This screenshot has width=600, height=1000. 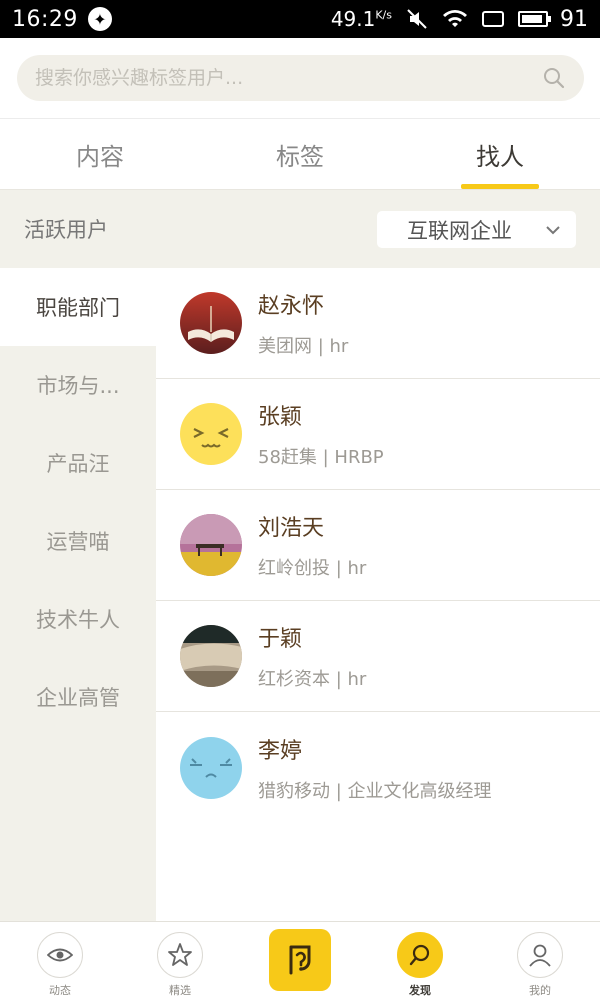 I want to click on user-company-role: 美团网 | hr, so click(x=303, y=346).